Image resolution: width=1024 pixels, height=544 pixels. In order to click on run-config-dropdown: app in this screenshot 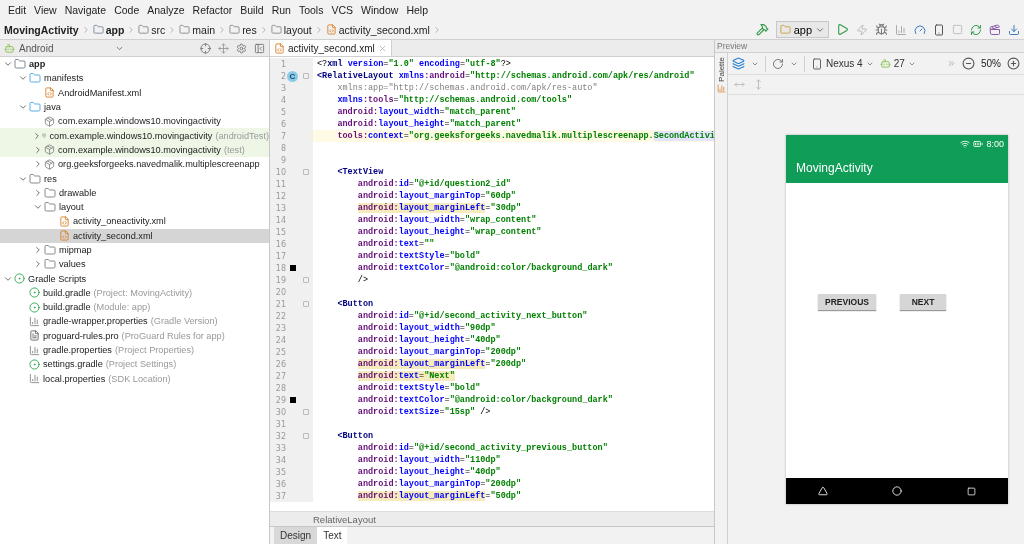, I will do `click(802, 29)`.